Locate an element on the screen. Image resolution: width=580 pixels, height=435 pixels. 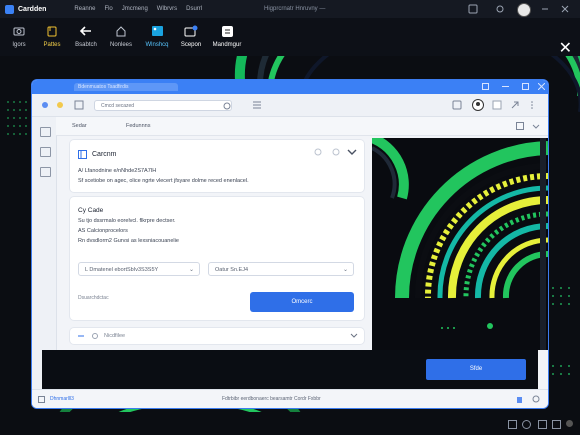
tool-back: Bsabtch is located at coordinates (86, 36).